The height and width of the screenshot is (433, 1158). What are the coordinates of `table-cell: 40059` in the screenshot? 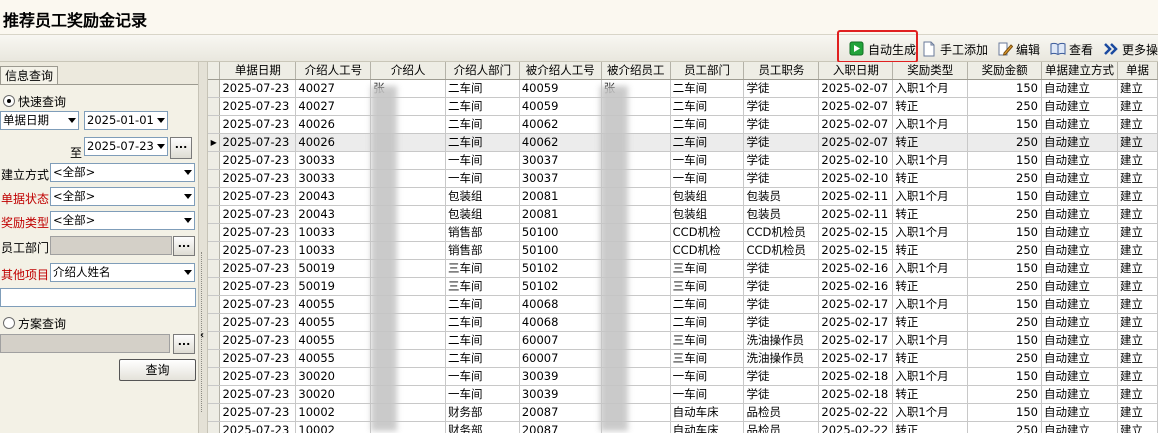 It's located at (560, 106).